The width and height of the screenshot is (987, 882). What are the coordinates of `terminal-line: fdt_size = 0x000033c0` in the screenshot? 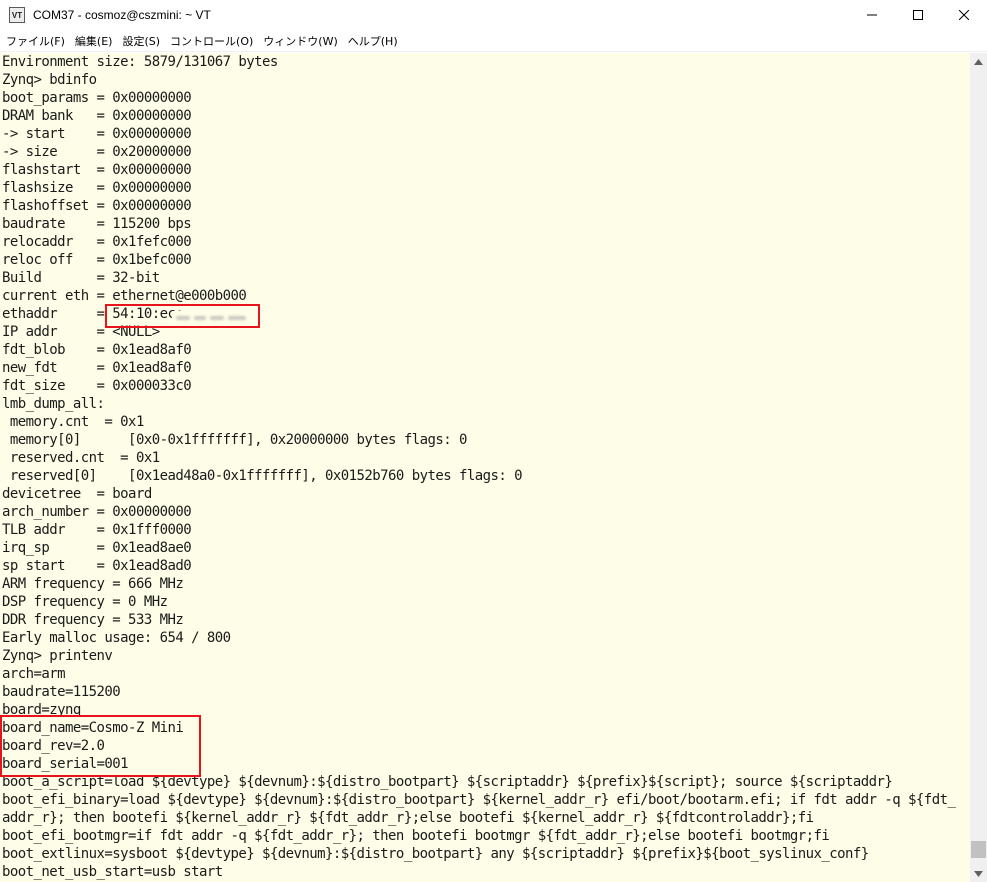 It's located at (97, 386).